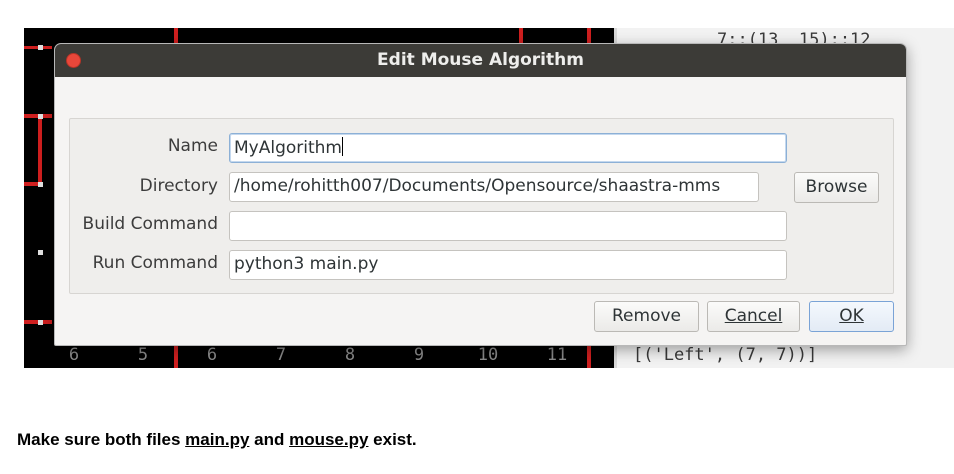 Image resolution: width=954 pixels, height=474 pixels. Describe the element at coordinates (329, 439) in the screenshot. I see `mouse-py-filename: mouse.py` at that location.